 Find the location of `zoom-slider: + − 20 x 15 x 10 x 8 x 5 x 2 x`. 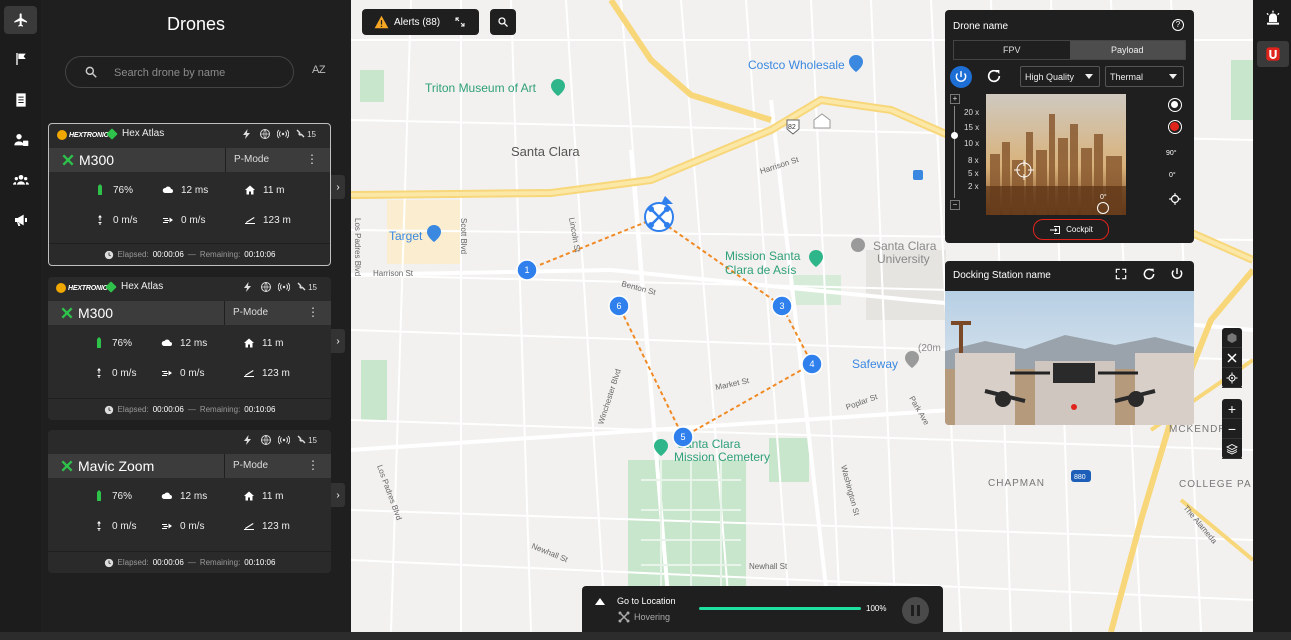

zoom-slider: + − 20 x 15 x 10 x 8 x 5 x 2 x is located at coordinates (967, 152).